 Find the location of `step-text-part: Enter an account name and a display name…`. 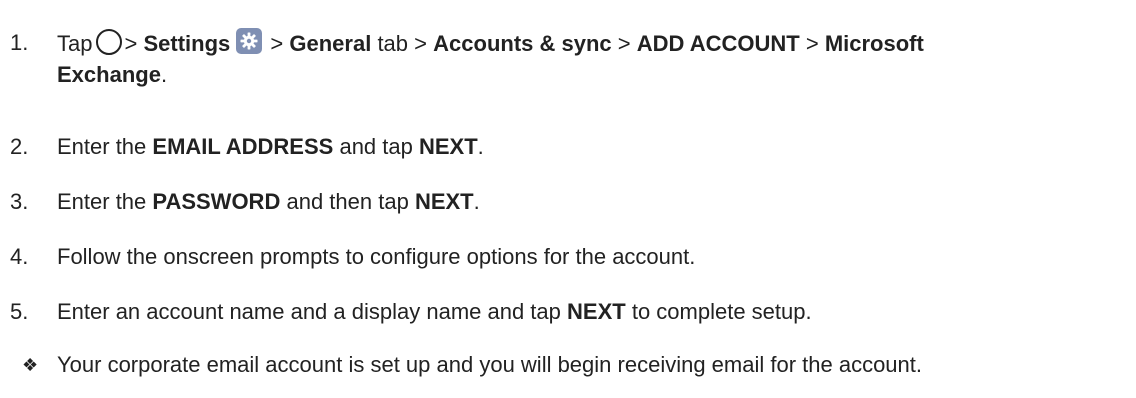

step-text-part: Enter an account name and a display name… is located at coordinates (309, 311).